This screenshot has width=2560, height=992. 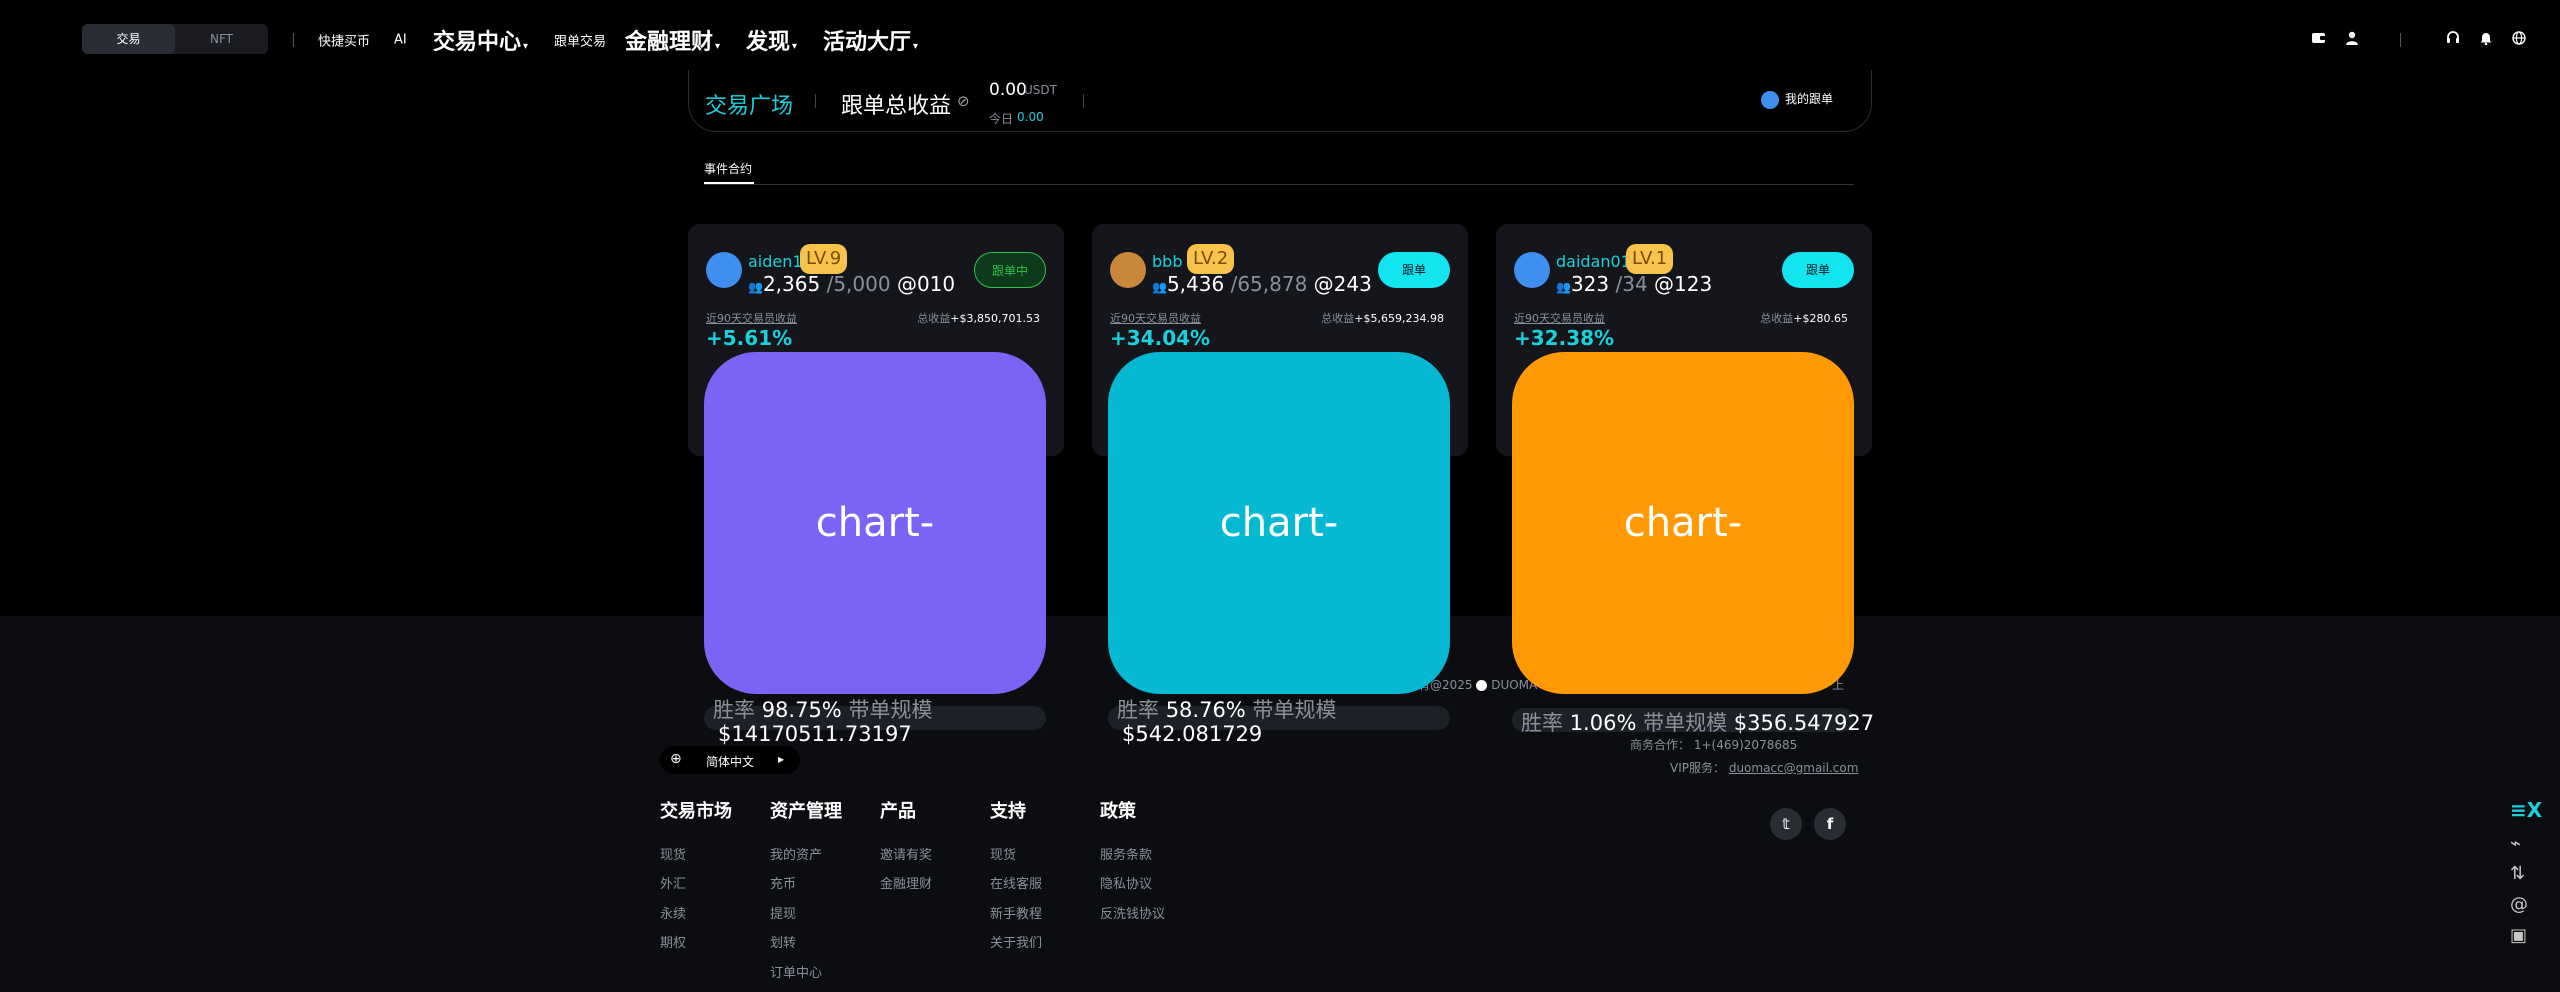 What do you see at coordinates (2319, 40) in the screenshot?
I see `wallet-icon` at bounding box center [2319, 40].